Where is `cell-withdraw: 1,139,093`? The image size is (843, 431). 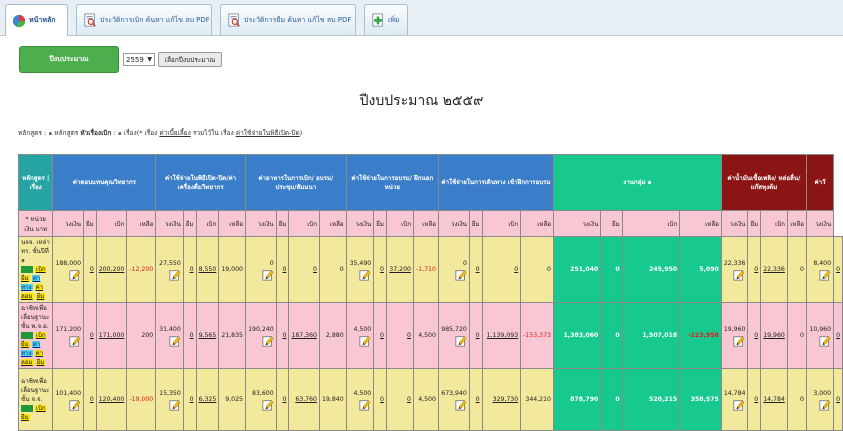
cell-withdraw: 1,139,093 is located at coordinates (501, 335).